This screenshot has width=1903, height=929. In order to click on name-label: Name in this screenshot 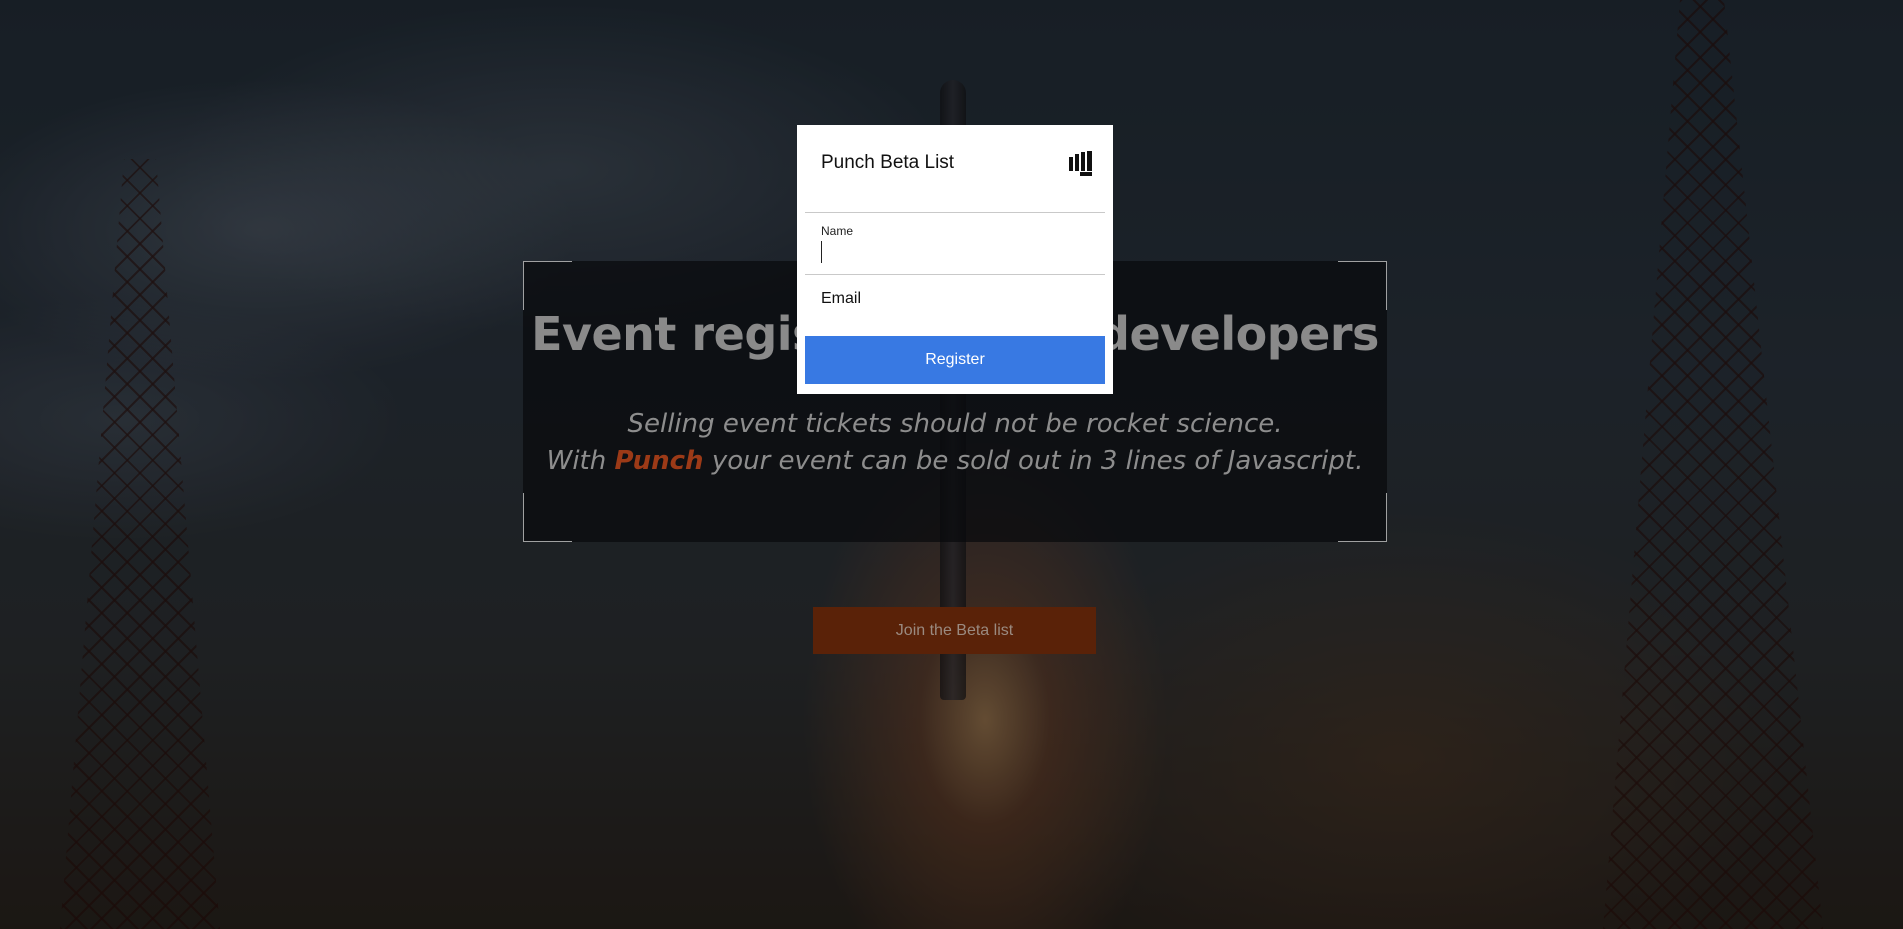, I will do `click(837, 231)`.